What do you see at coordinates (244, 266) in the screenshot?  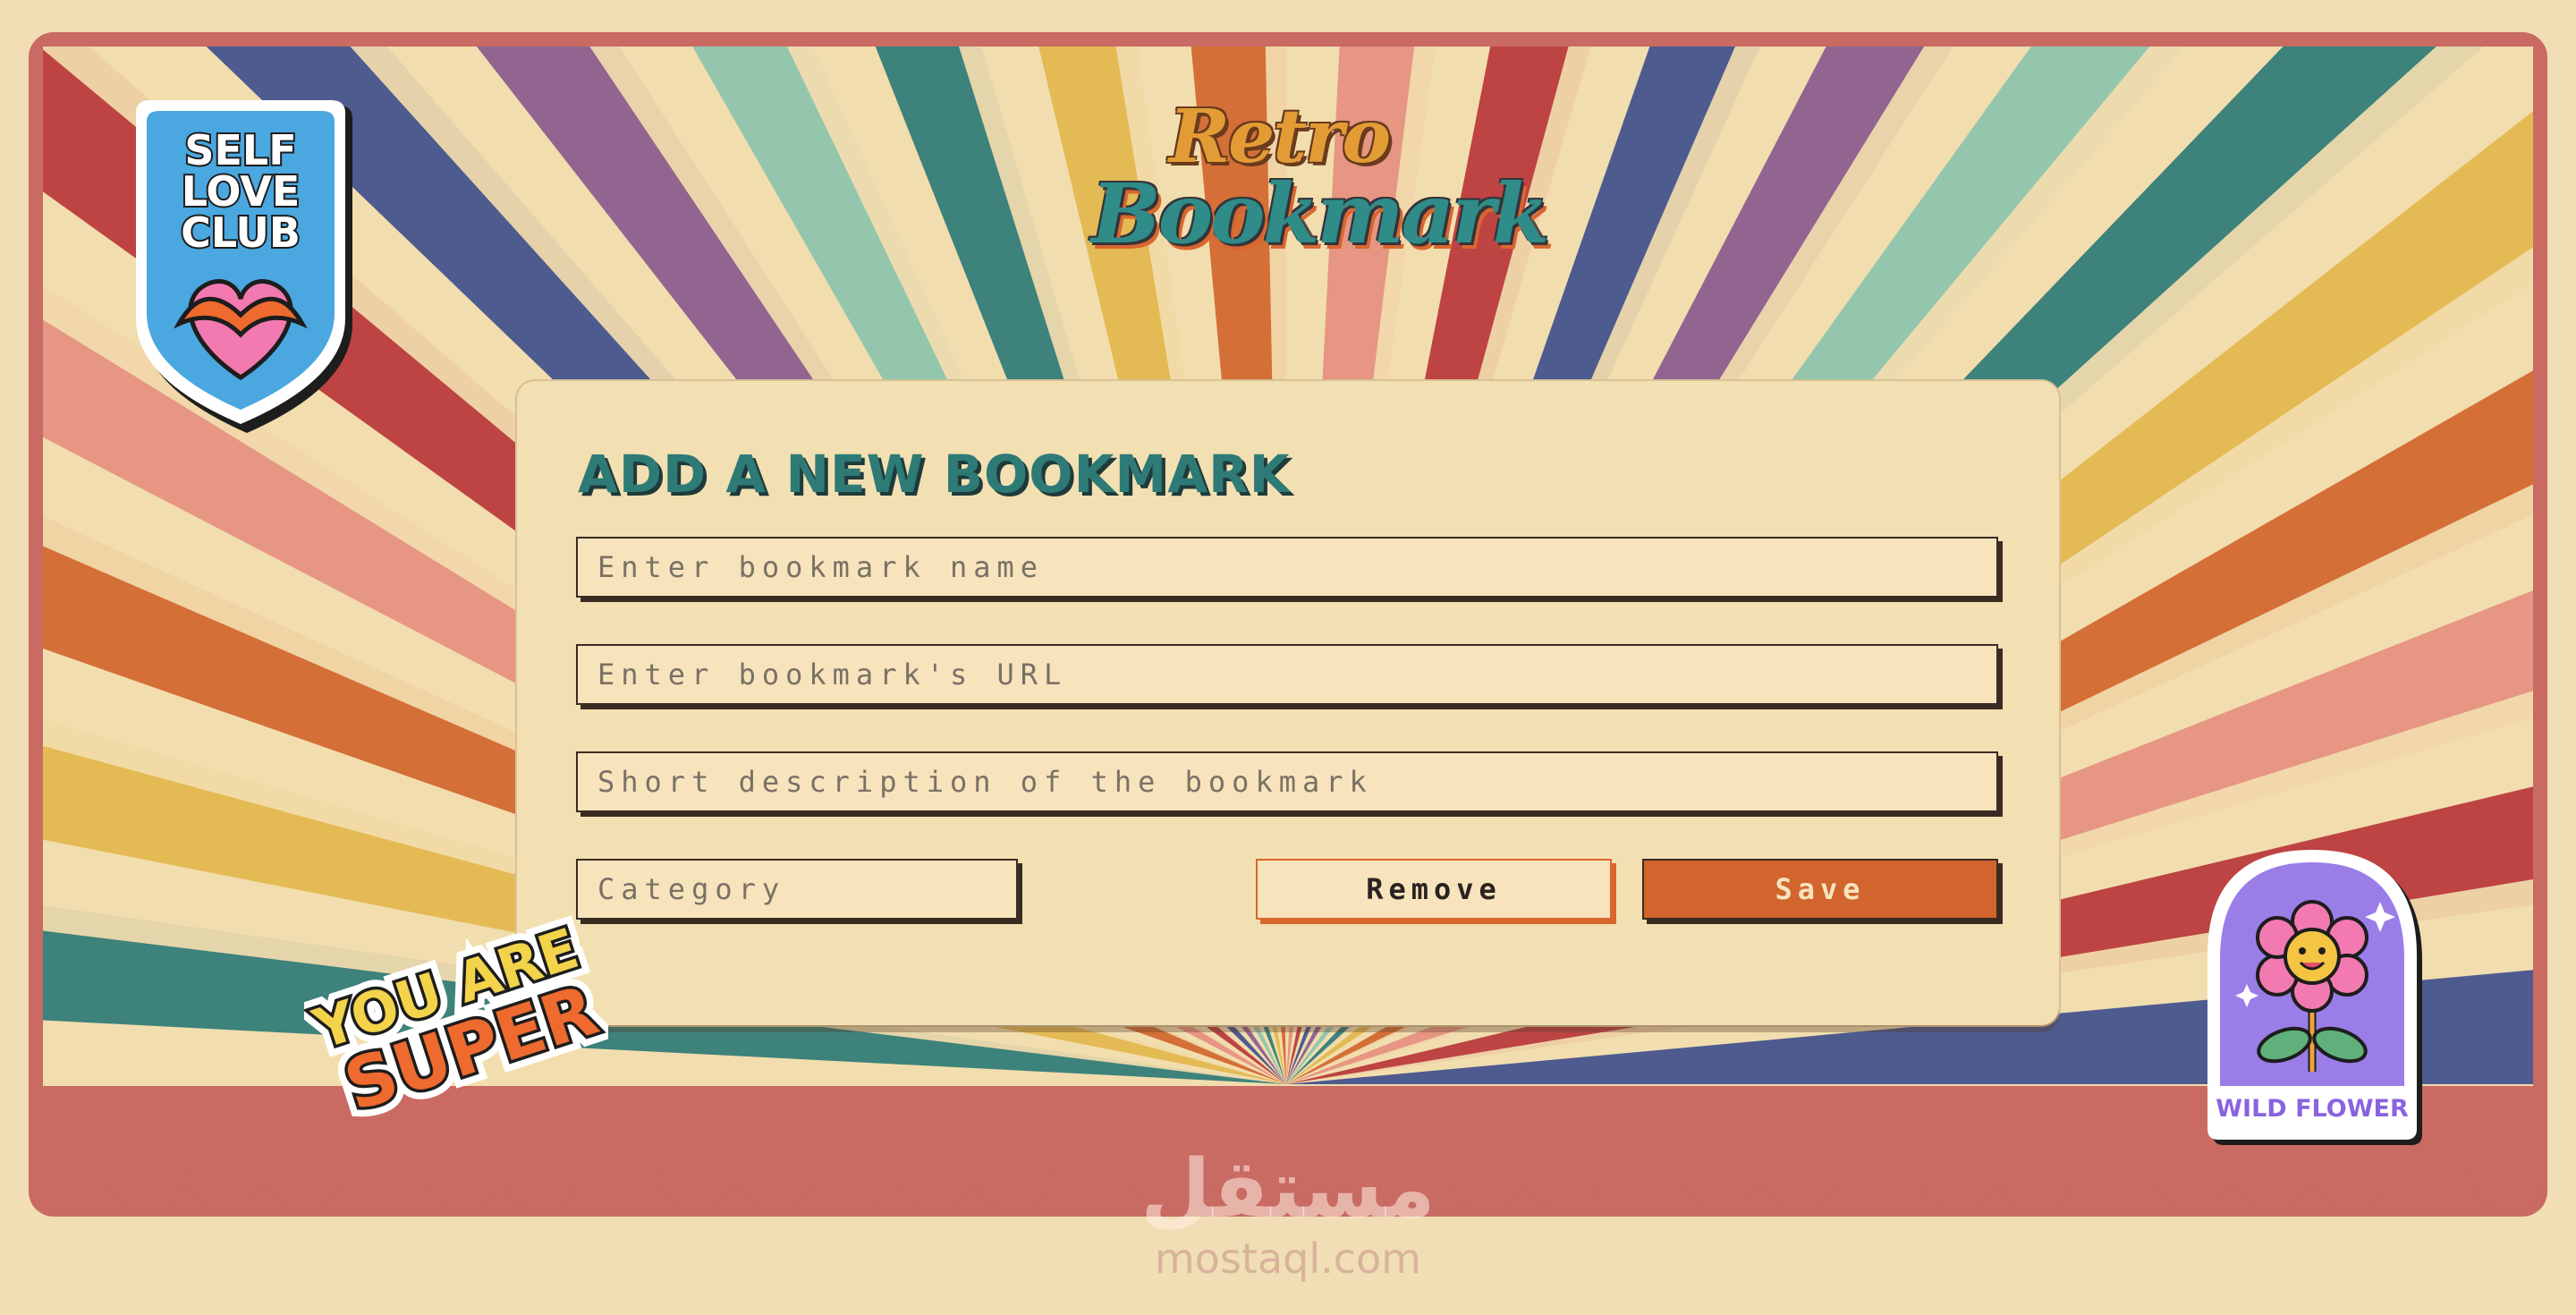 I see `self-love-club-sticker: SELF LOVE CLUB` at bounding box center [244, 266].